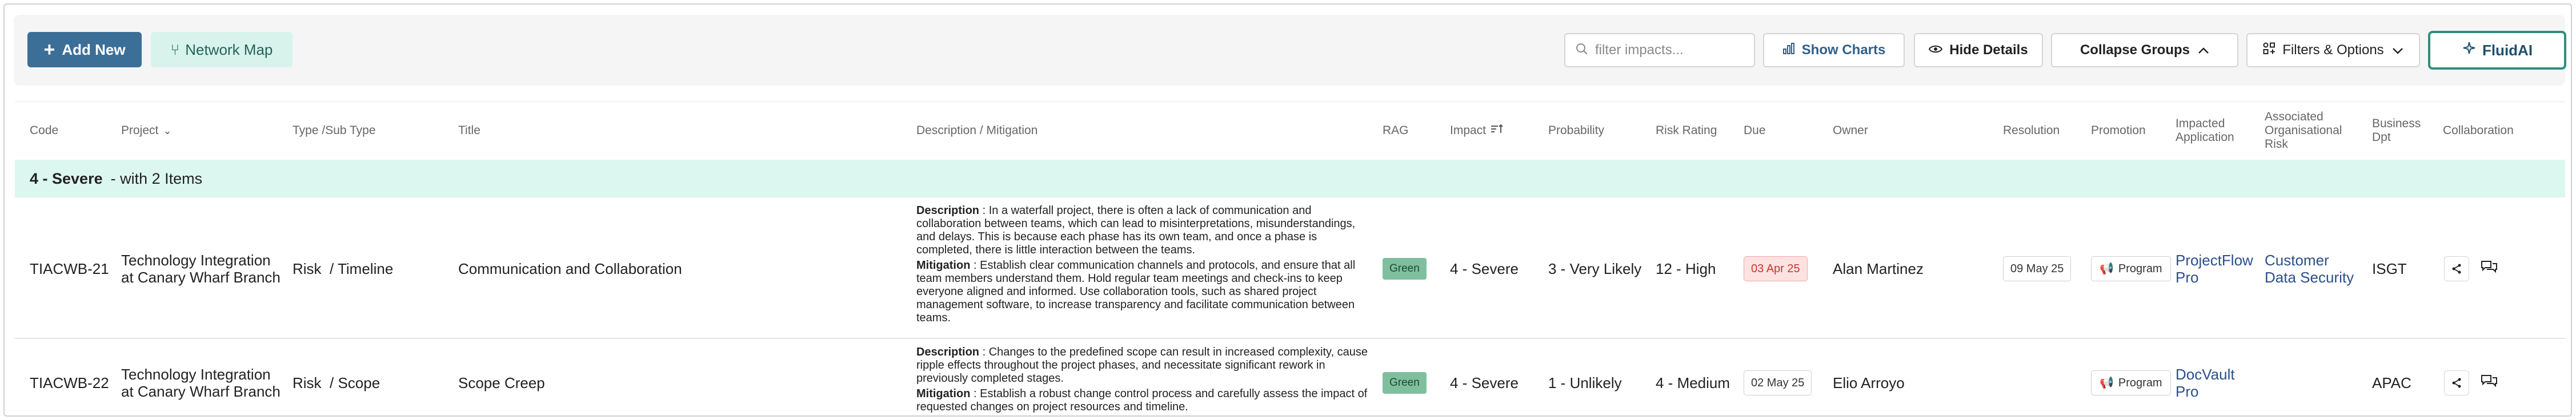 This screenshot has width=2576, height=420. What do you see at coordinates (1778, 382) in the screenshot?
I see `due-date-badge: 02 May 25` at bounding box center [1778, 382].